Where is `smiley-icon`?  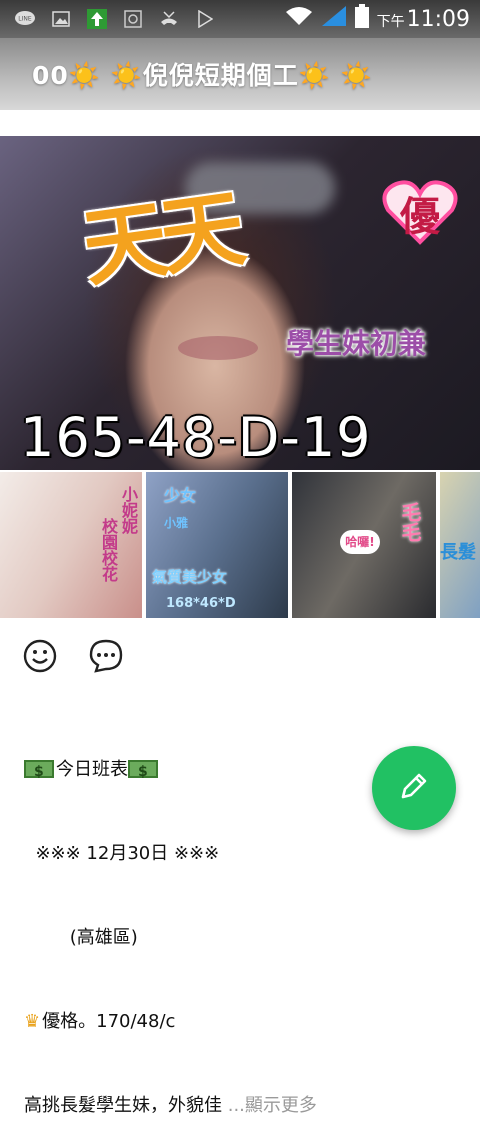
smiley-icon is located at coordinates (40, 656).